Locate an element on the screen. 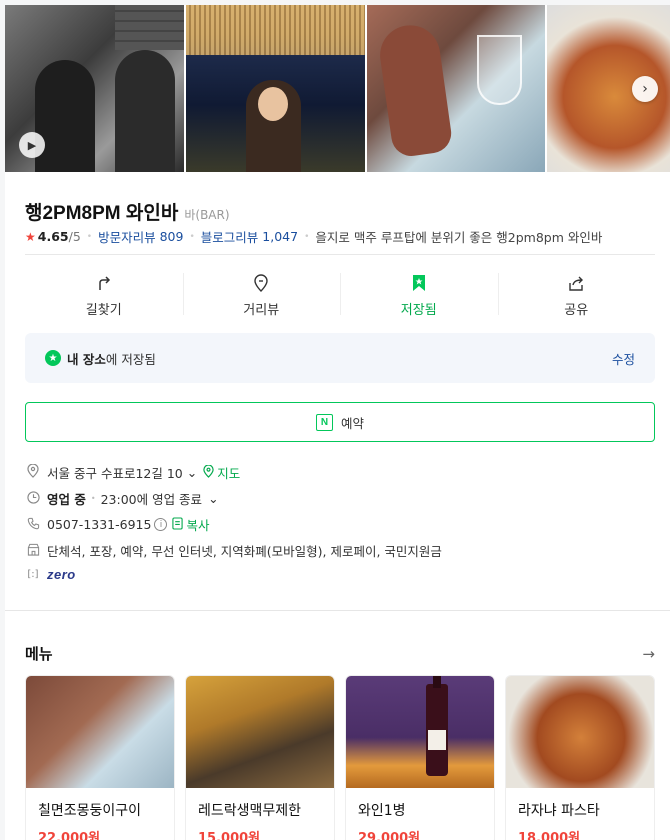  directions-icon is located at coordinates (104, 283).